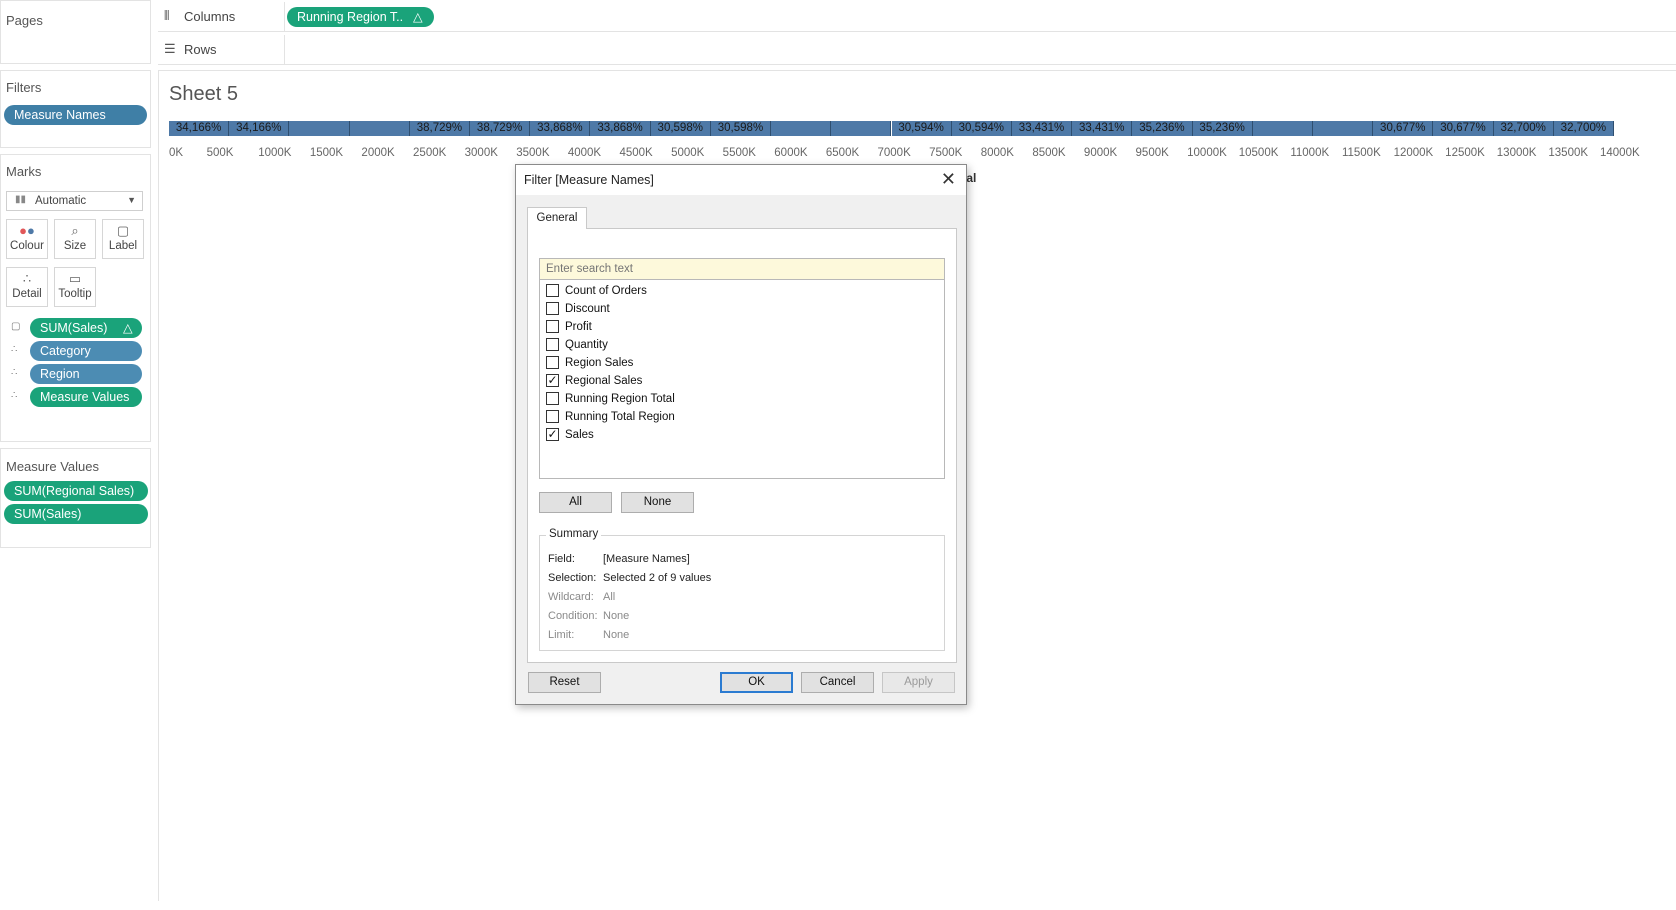  Describe the element at coordinates (1568, 153) in the screenshot. I see `axis-tick-label: 13500K` at that location.